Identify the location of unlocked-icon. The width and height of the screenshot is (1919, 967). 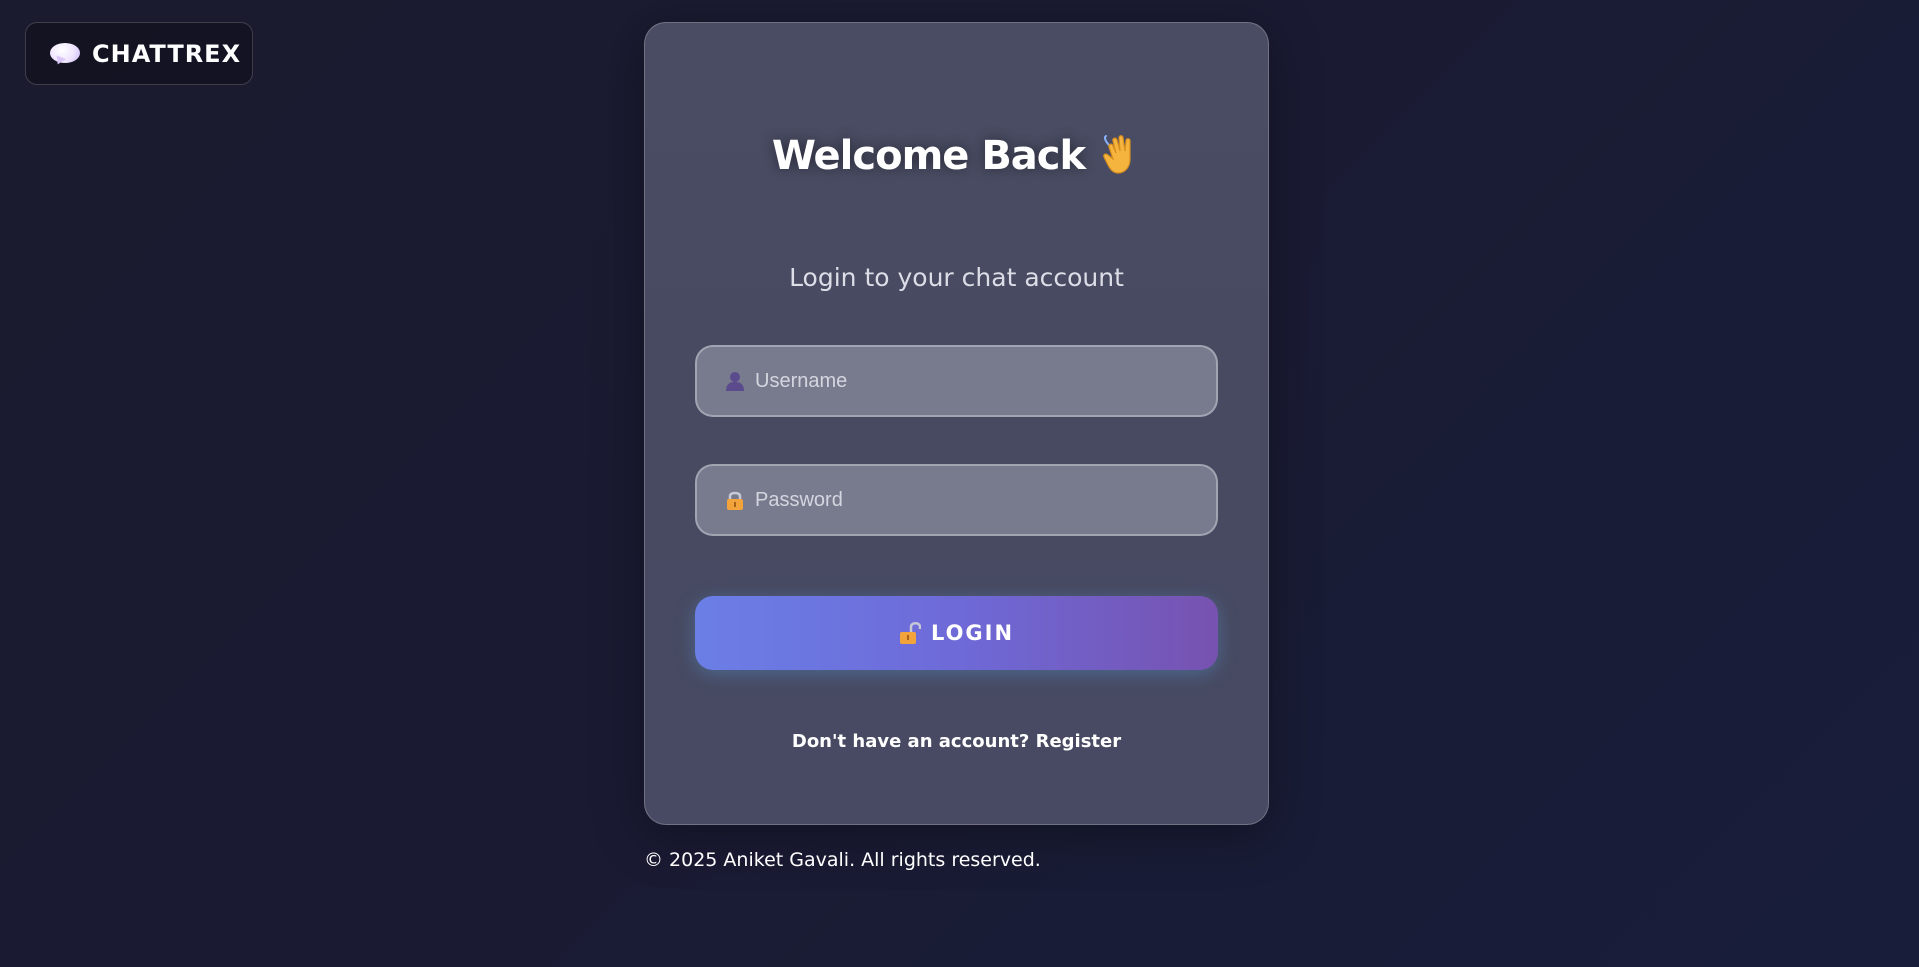
(910, 633).